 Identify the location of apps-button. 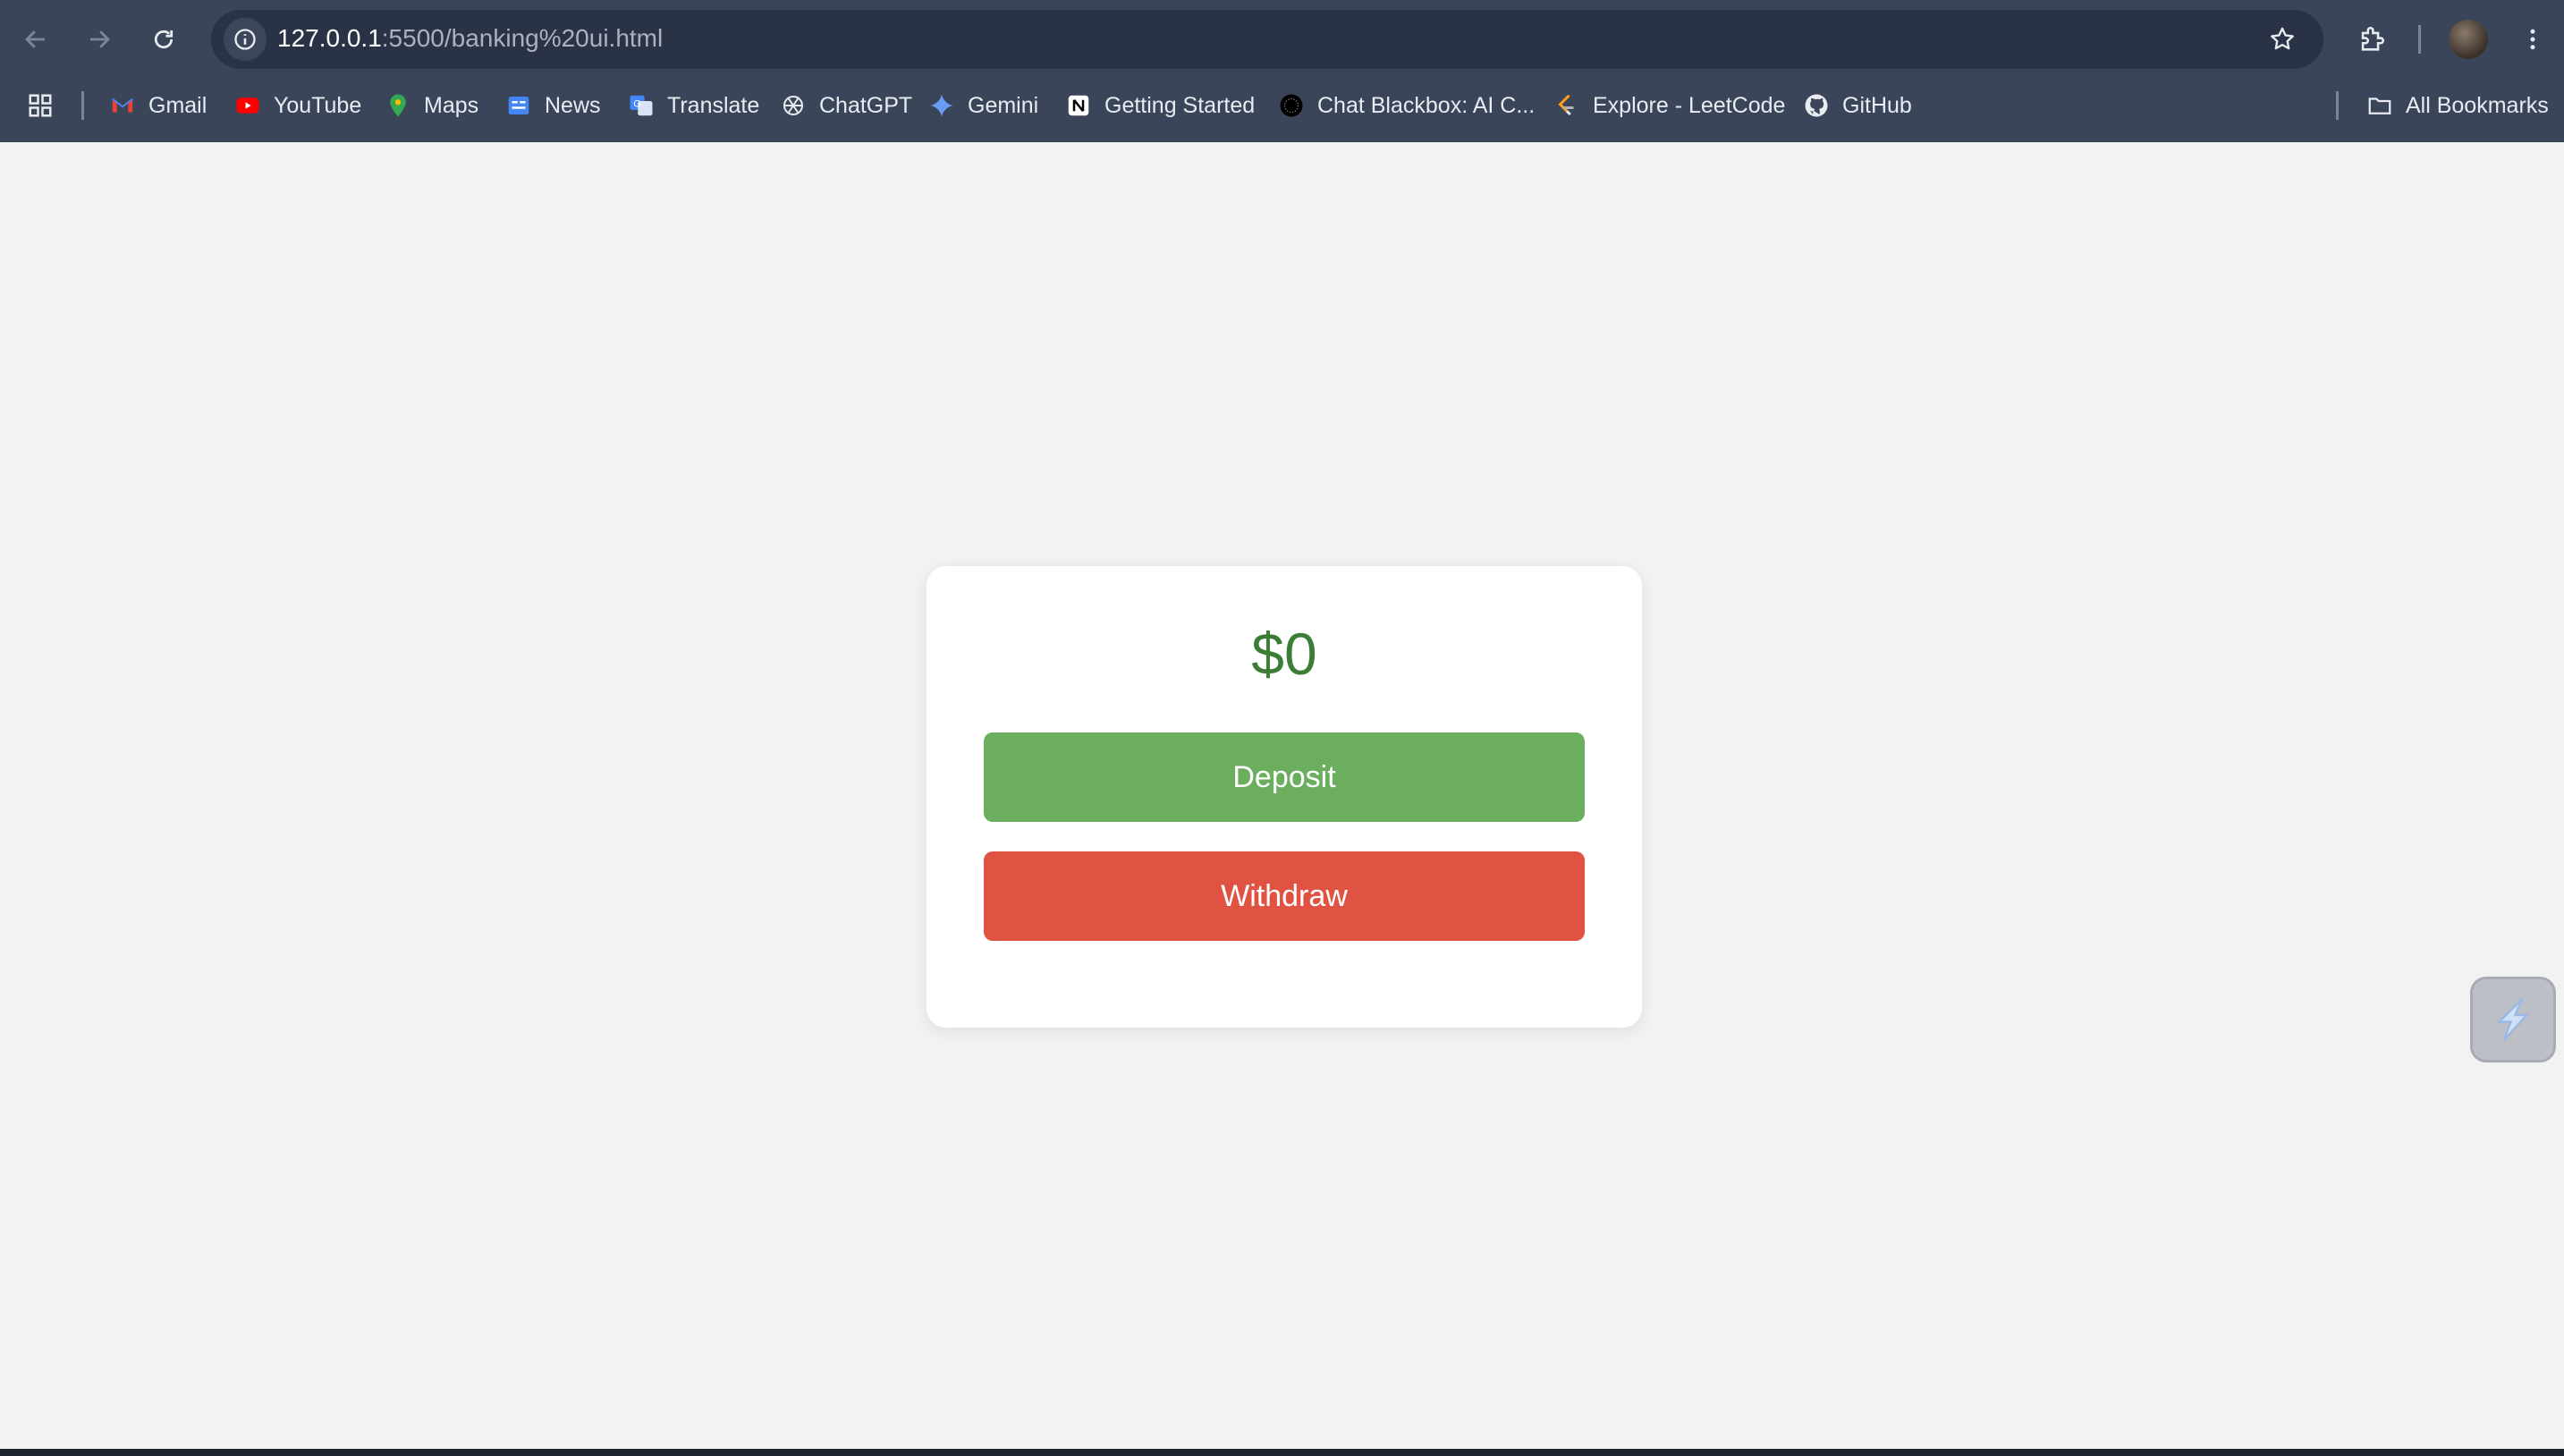
(40, 105).